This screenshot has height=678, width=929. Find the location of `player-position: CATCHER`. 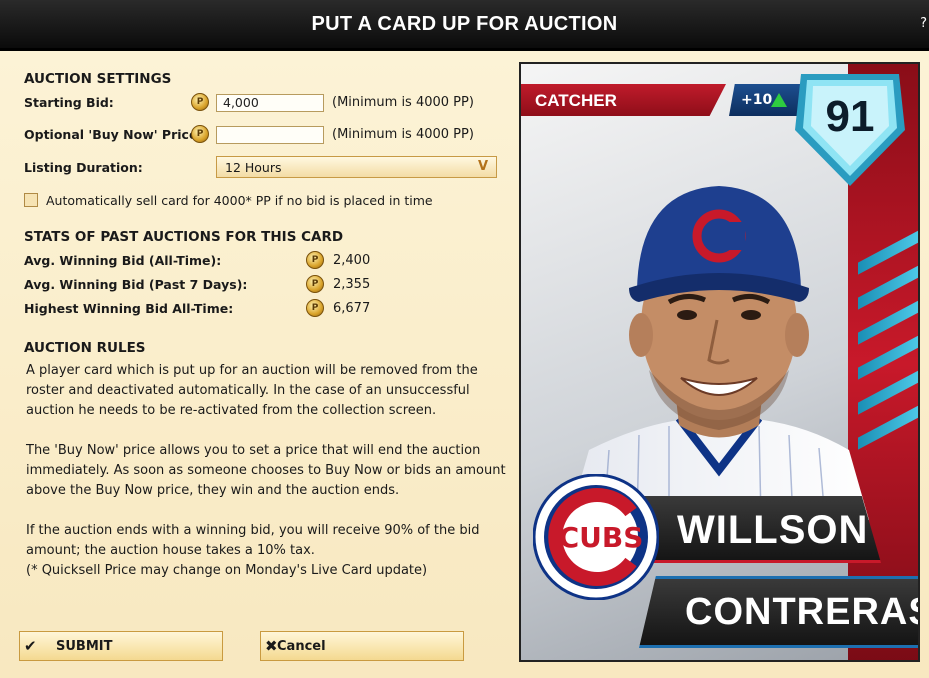

player-position: CATCHER is located at coordinates (576, 100).